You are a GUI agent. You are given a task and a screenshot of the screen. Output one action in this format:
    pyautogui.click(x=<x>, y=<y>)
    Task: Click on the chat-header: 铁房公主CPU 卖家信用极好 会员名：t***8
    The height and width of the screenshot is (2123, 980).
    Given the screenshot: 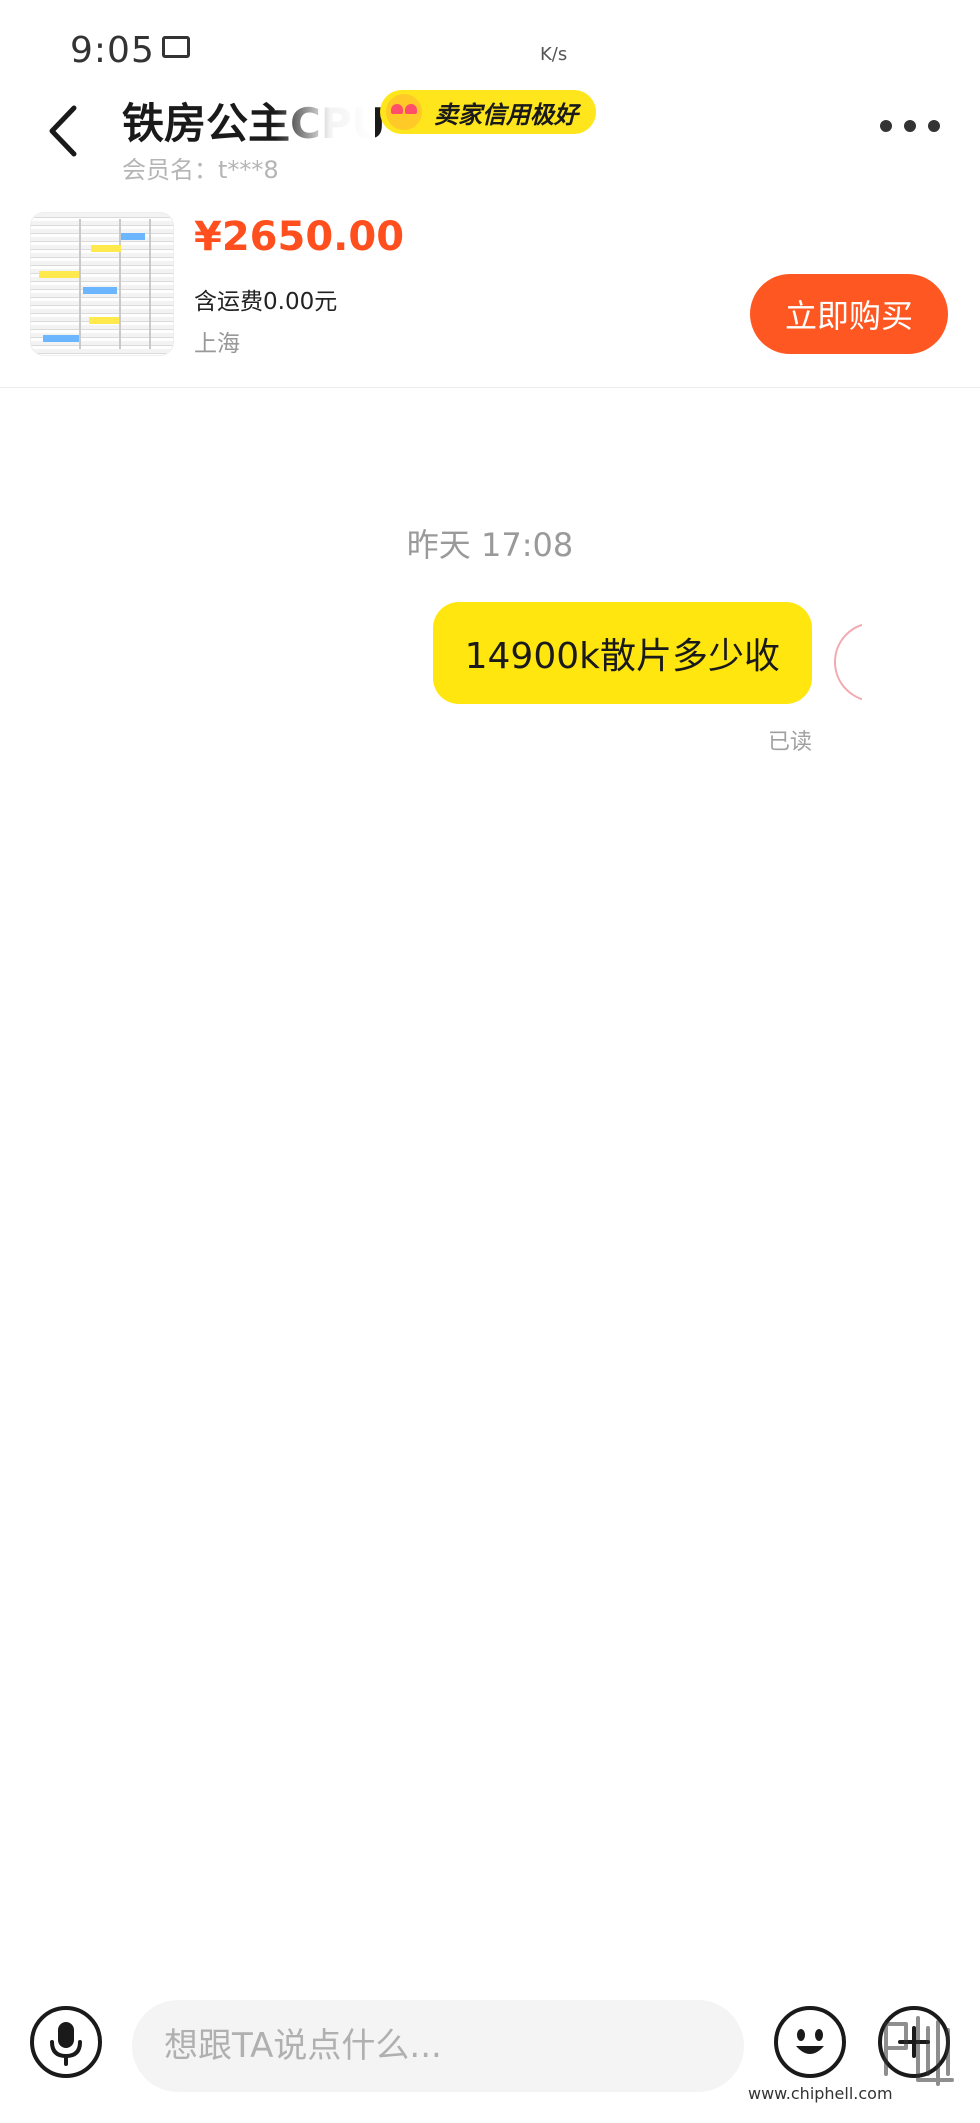 What is the action you would take?
    pyautogui.click(x=490, y=130)
    